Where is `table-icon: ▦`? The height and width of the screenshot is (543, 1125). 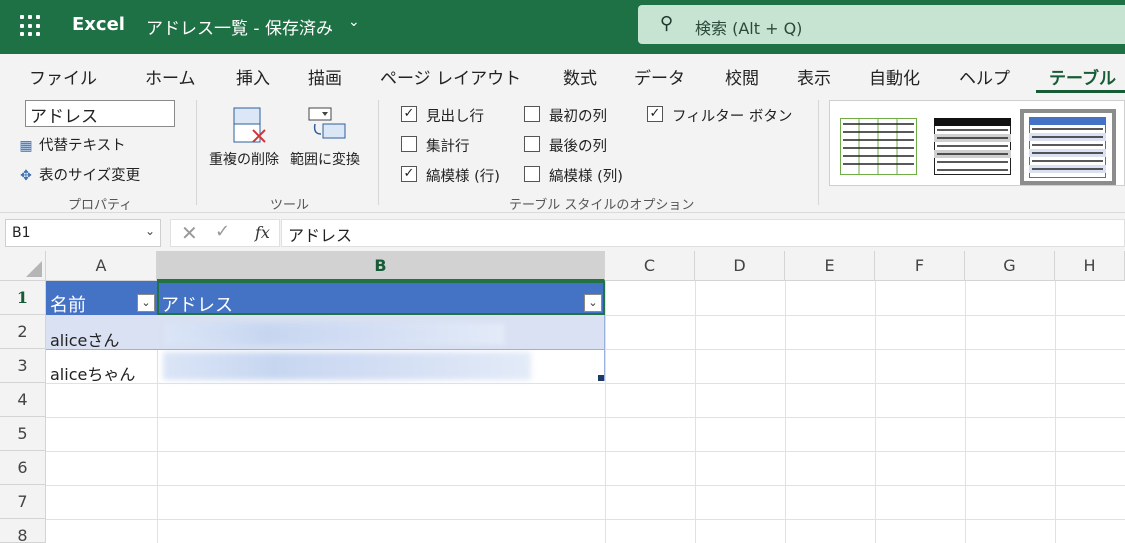 table-icon: ▦ is located at coordinates (26, 146).